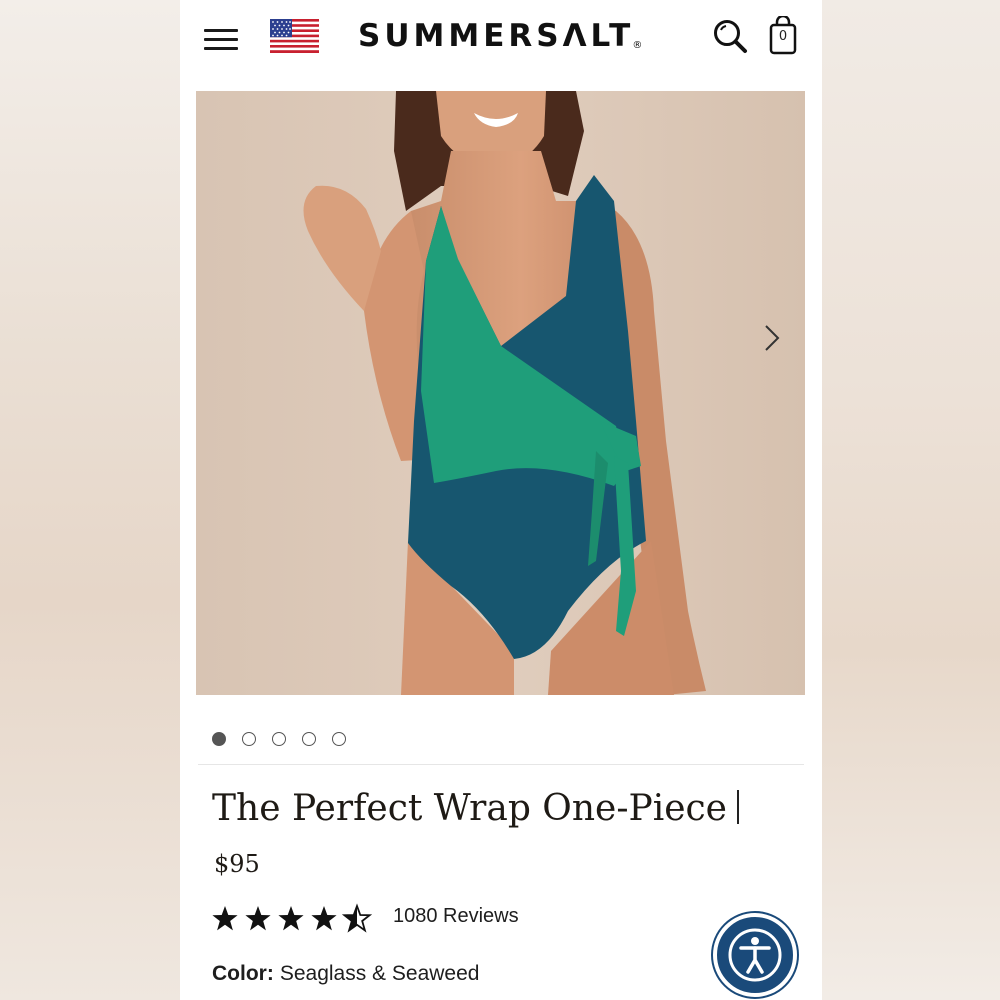 The width and height of the screenshot is (1000, 1000). Describe the element at coordinates (243, 973) in the screenshot. I see `color-label: Color:` at that location.